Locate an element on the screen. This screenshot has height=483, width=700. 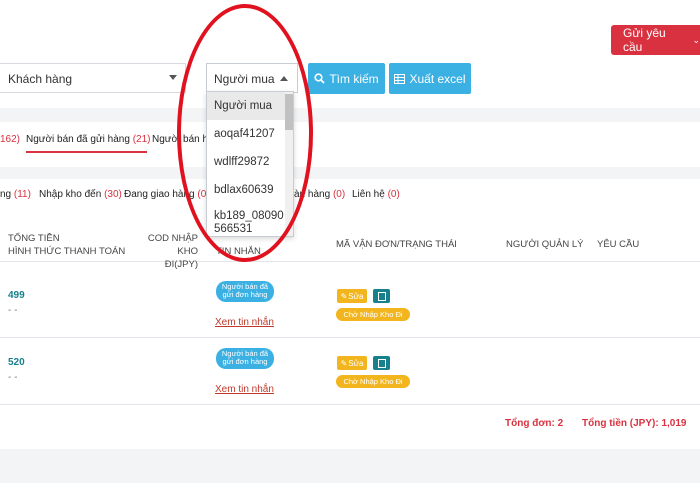
top-bar: Gửi yêu cầu ⌄ is located at coordinates (350, 29).